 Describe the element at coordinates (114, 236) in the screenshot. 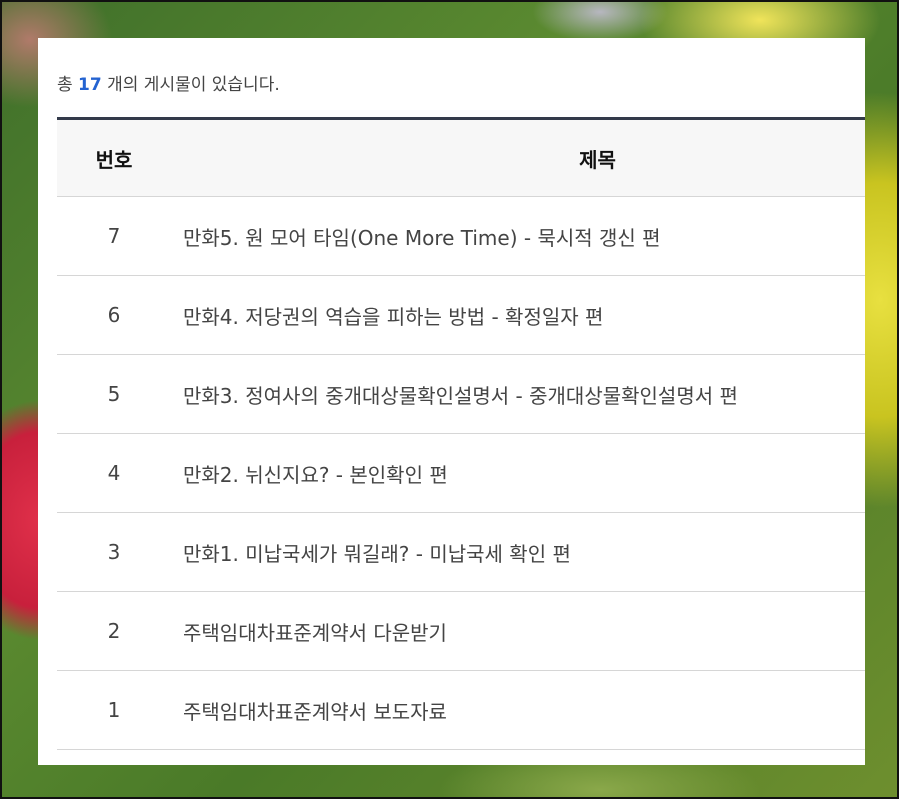

I see `row-number: 7` at that location.